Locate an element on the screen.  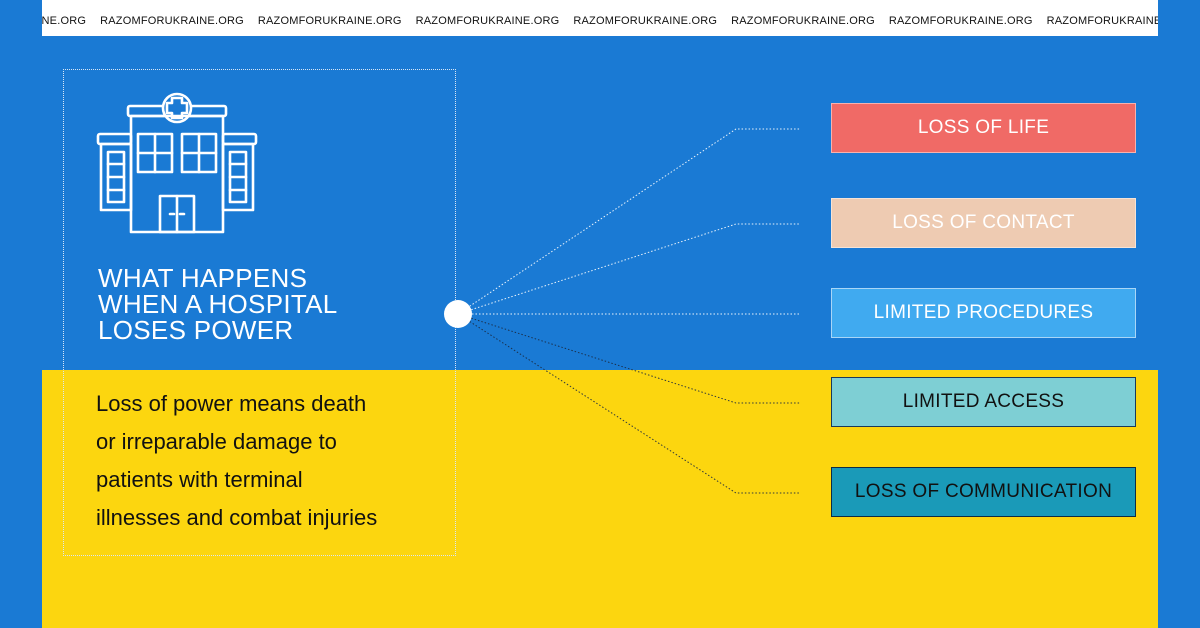
outcome-loss-of-life: LOSS OF LIFE is located at coordinates (983, 128).